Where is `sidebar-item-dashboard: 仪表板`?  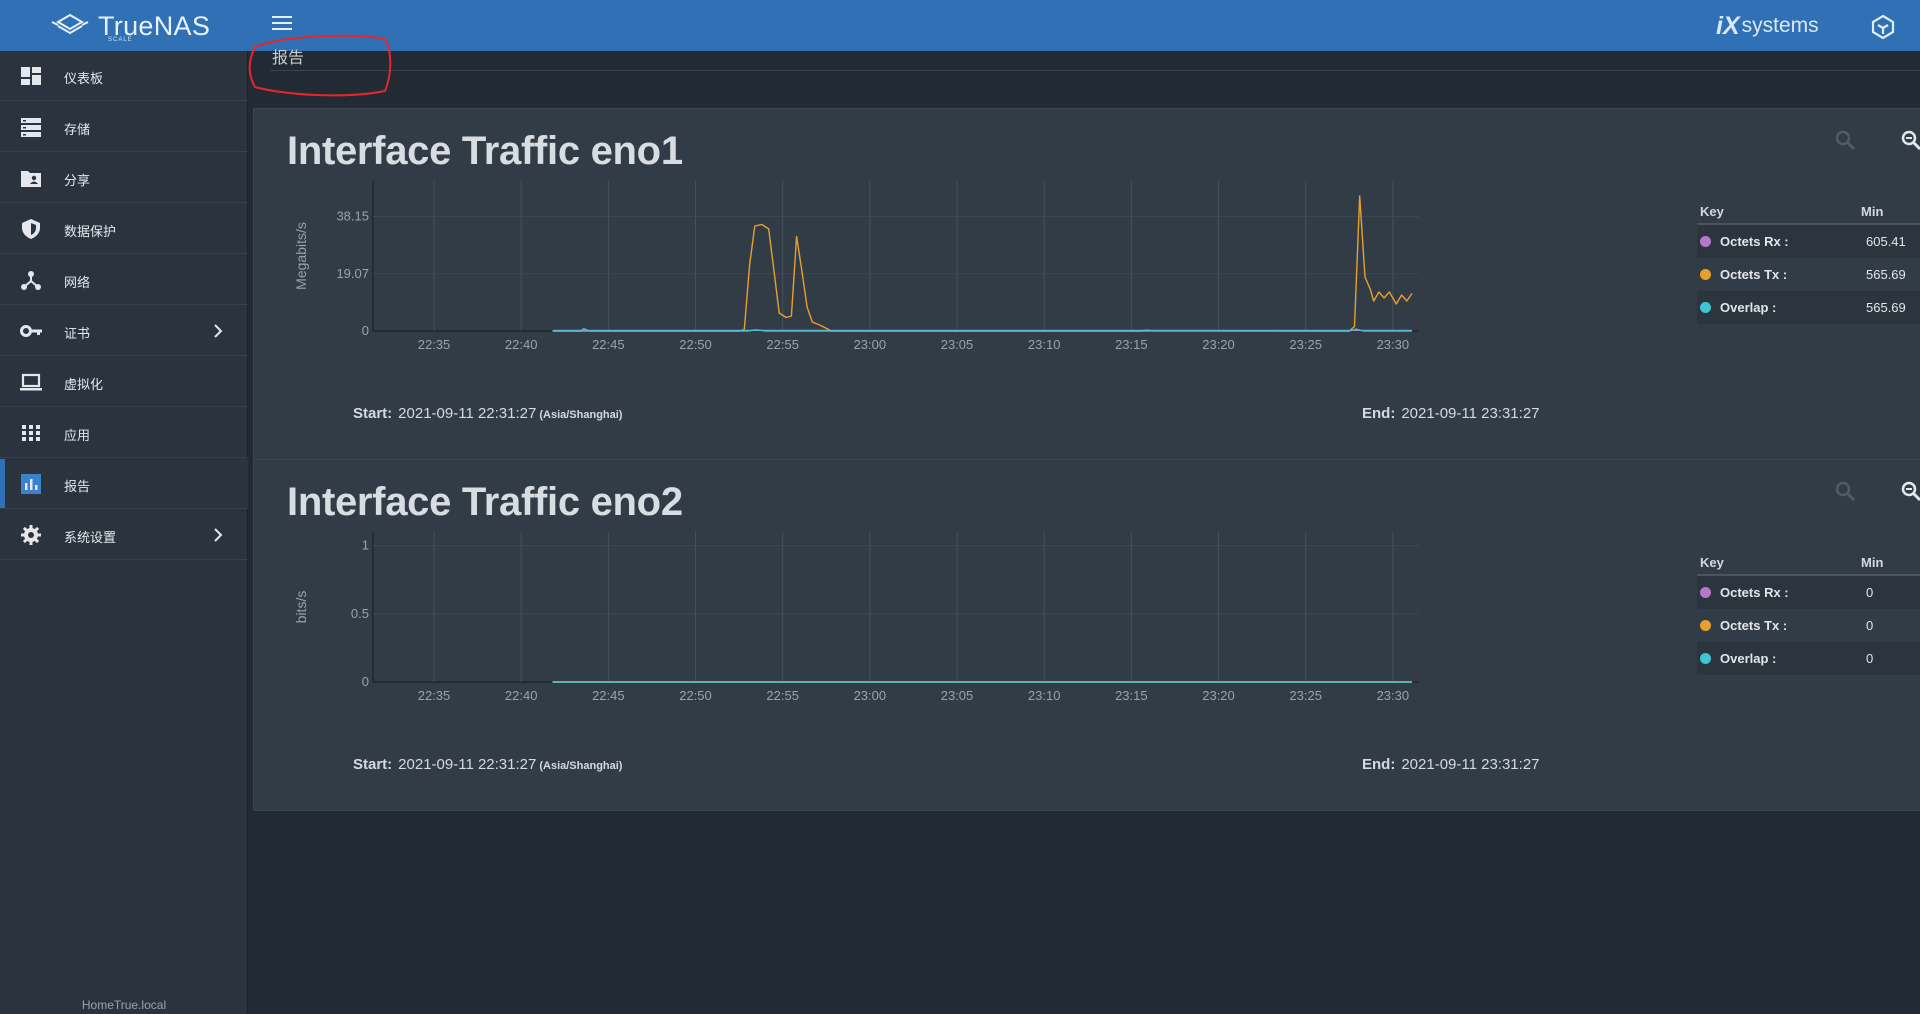 sidebar-item-dashboard: 仪表板 is located at coordinates (124, 76).